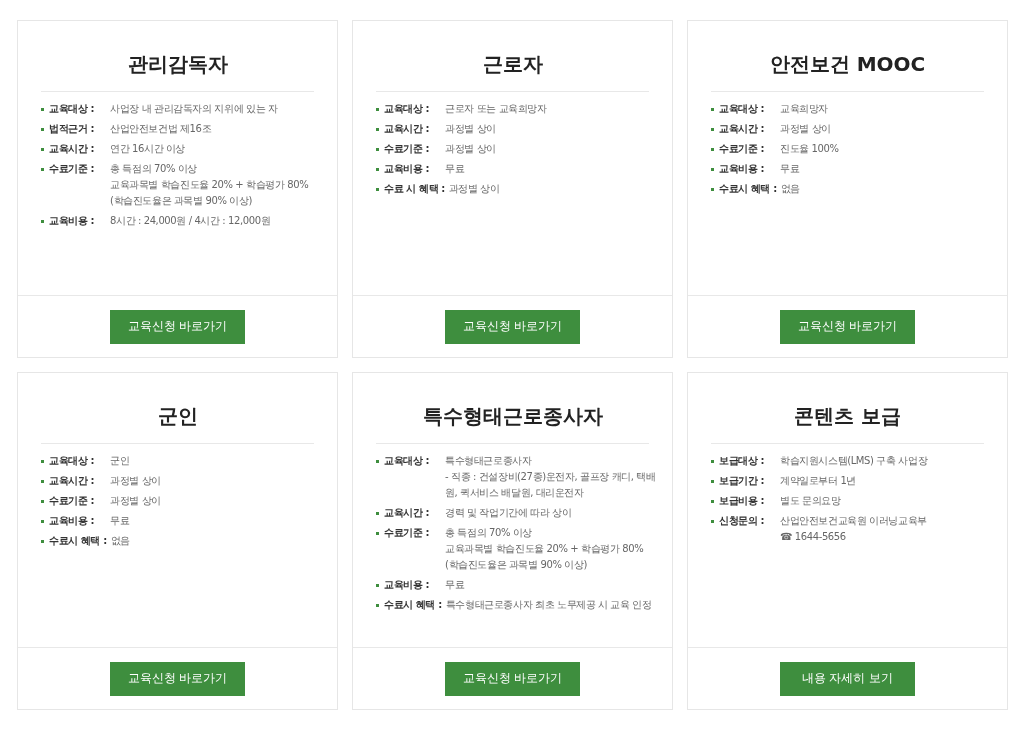 This screenshot has width=1024, height=733. What do you see at coordinates (742, 501) in the screenshot?
I see `item-label: 보급비용 :` at bounding box center [742, 501].